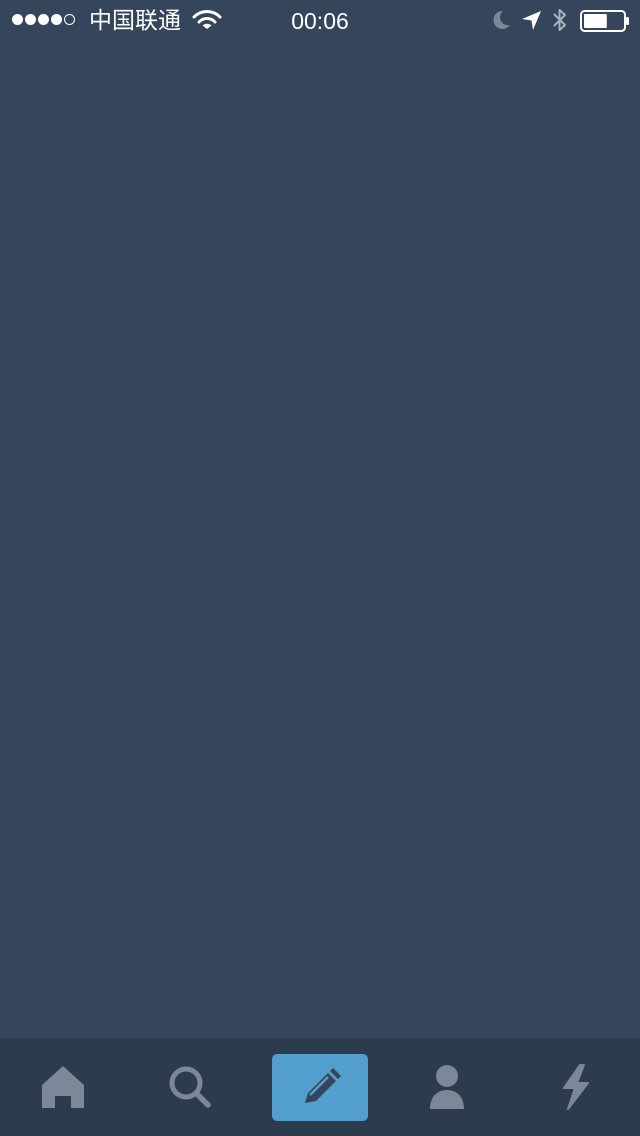 This screenshot has width=640, height=1136. I want to click on tab-compose, so click(320, 1087).